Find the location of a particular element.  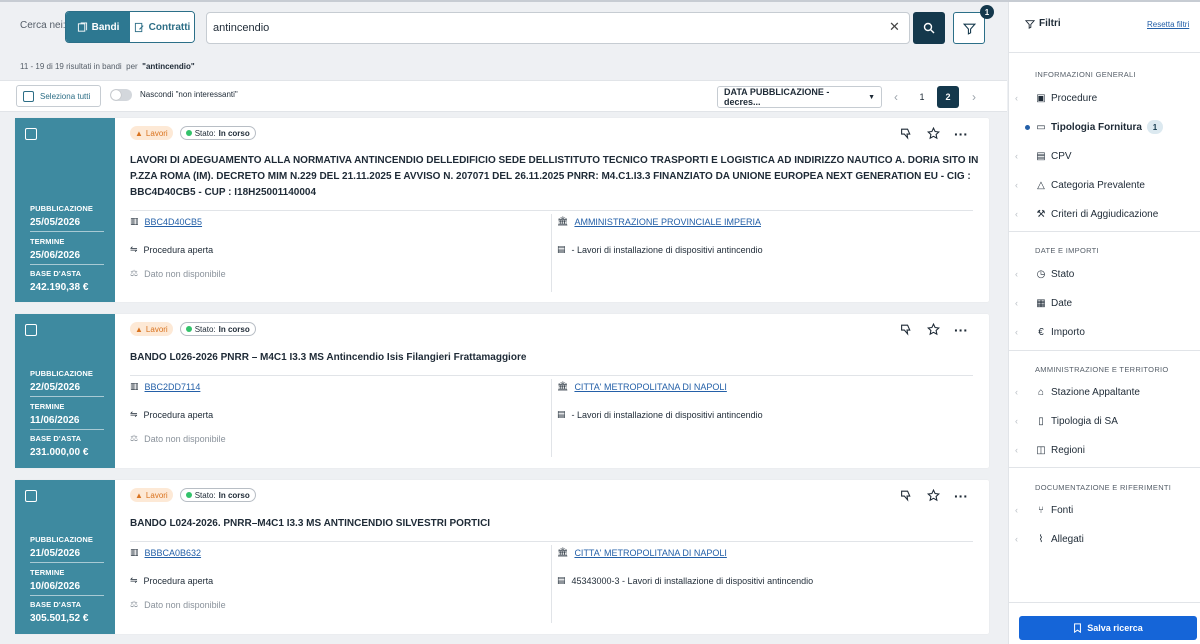

hide-uninteresting-toggle is located at coordinates (121, 95).